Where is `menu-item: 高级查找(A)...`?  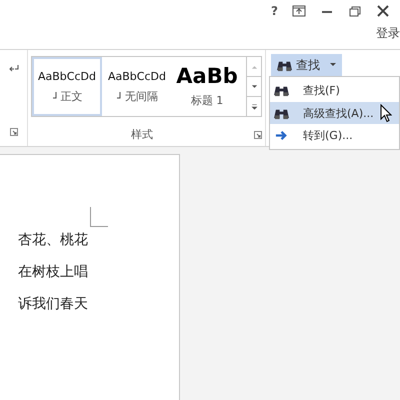
menu-item: 高级查找(A)... is located at coordinates (334, 113).